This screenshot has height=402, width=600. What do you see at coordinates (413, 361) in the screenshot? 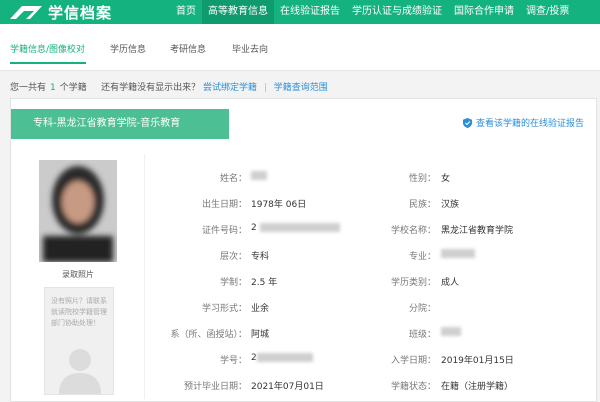
I see `enrollment-date-label: 入学日期：` at bounding box center [413, 361].